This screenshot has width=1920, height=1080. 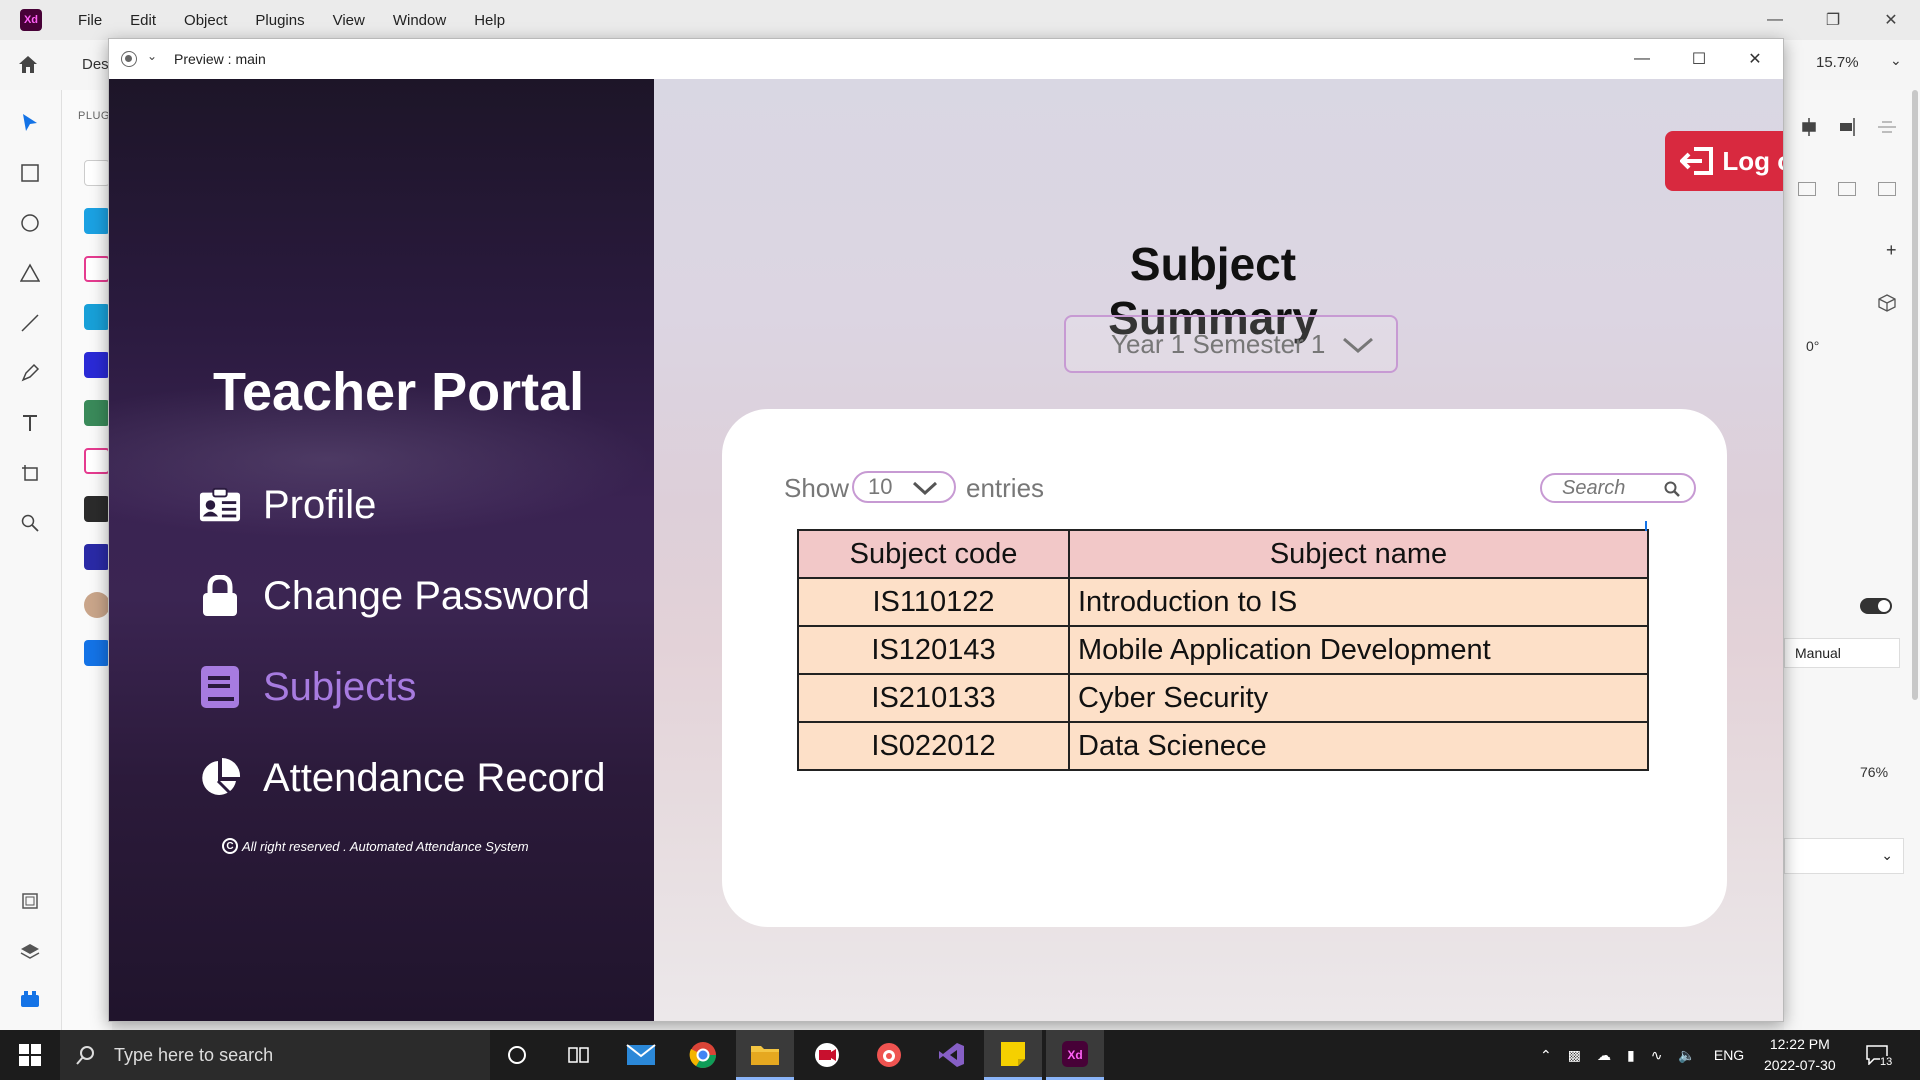 What do you see at coordinates (394, 596) in the screenshot?
I see `nav-item-change-password: Change Password` at bounding box center [394, 596].